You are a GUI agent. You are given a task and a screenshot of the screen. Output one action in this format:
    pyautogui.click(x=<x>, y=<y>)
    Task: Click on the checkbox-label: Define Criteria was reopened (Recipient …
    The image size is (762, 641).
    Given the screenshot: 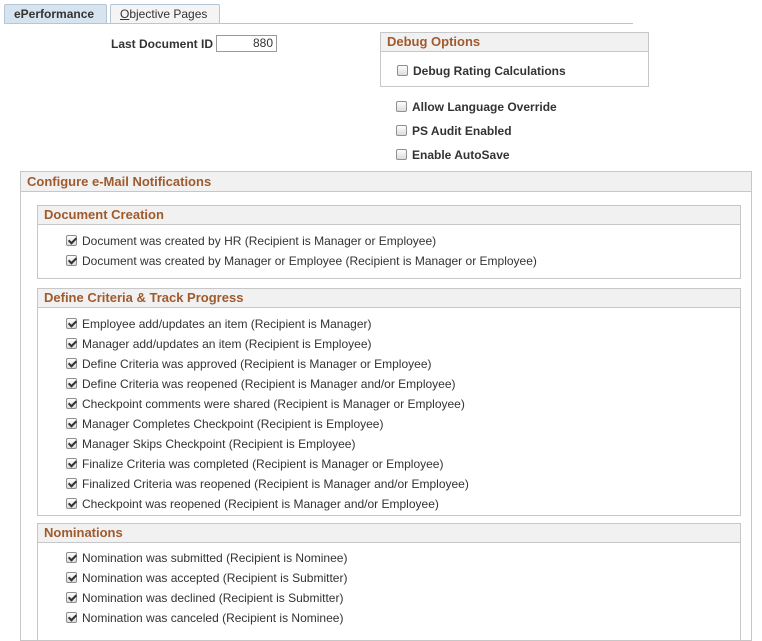 What is the action you would take?
    pyautogui.click(x=269, y=384)
    